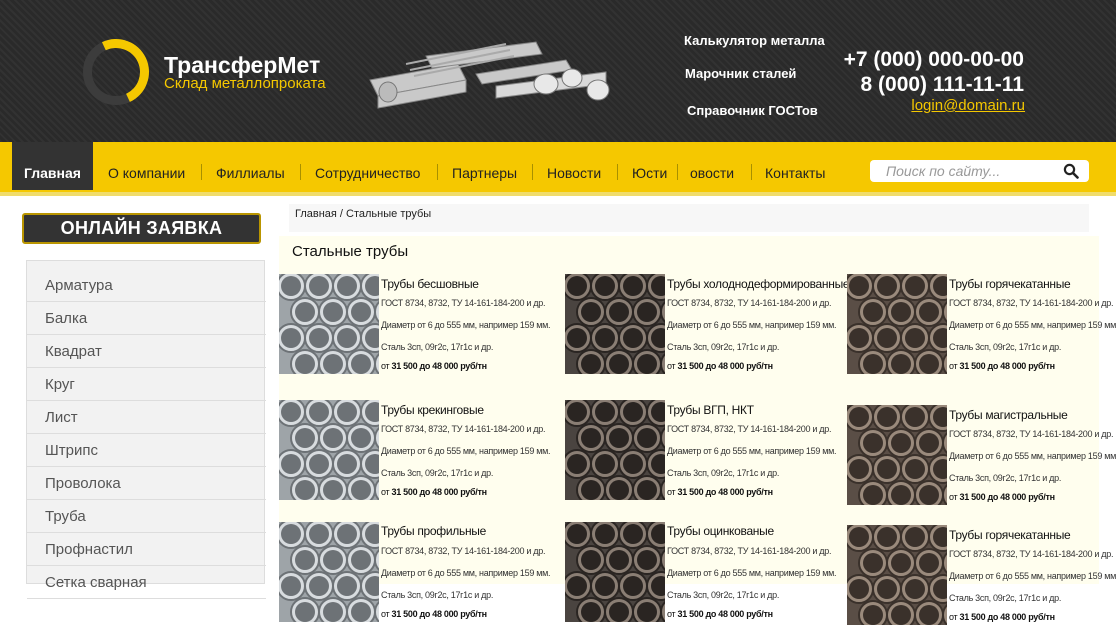 Image resolution: width=1116 pixels, height=635 pixels. Describe the element at coordinates (720, 531) in the screenshot. I see `product-title: Трубы оцинкованые` at that location.